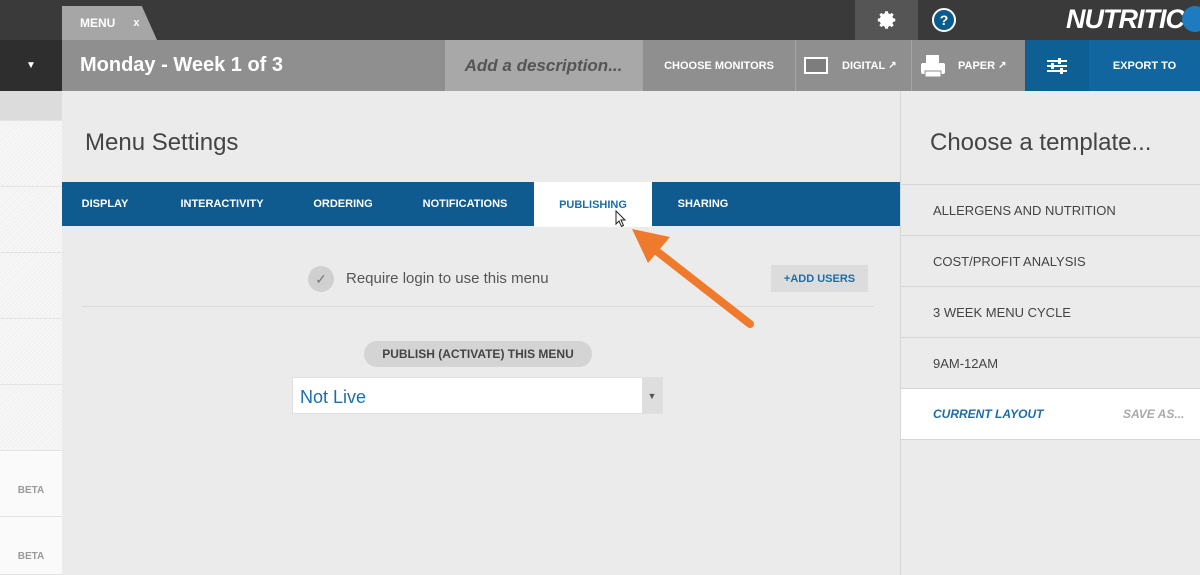  What do you see at coordinates (98, 23) in the screenshot?
I see `menu-tab-label: MENU` at bounding box center [98, 23].